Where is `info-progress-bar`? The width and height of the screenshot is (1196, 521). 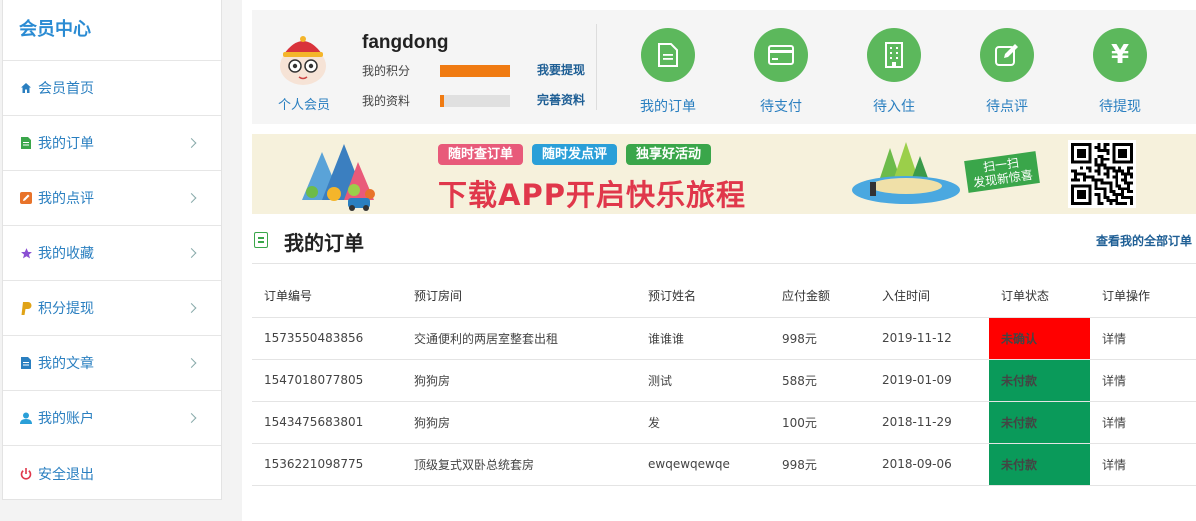 info-progress-bar is located at coordinates (475, 101).